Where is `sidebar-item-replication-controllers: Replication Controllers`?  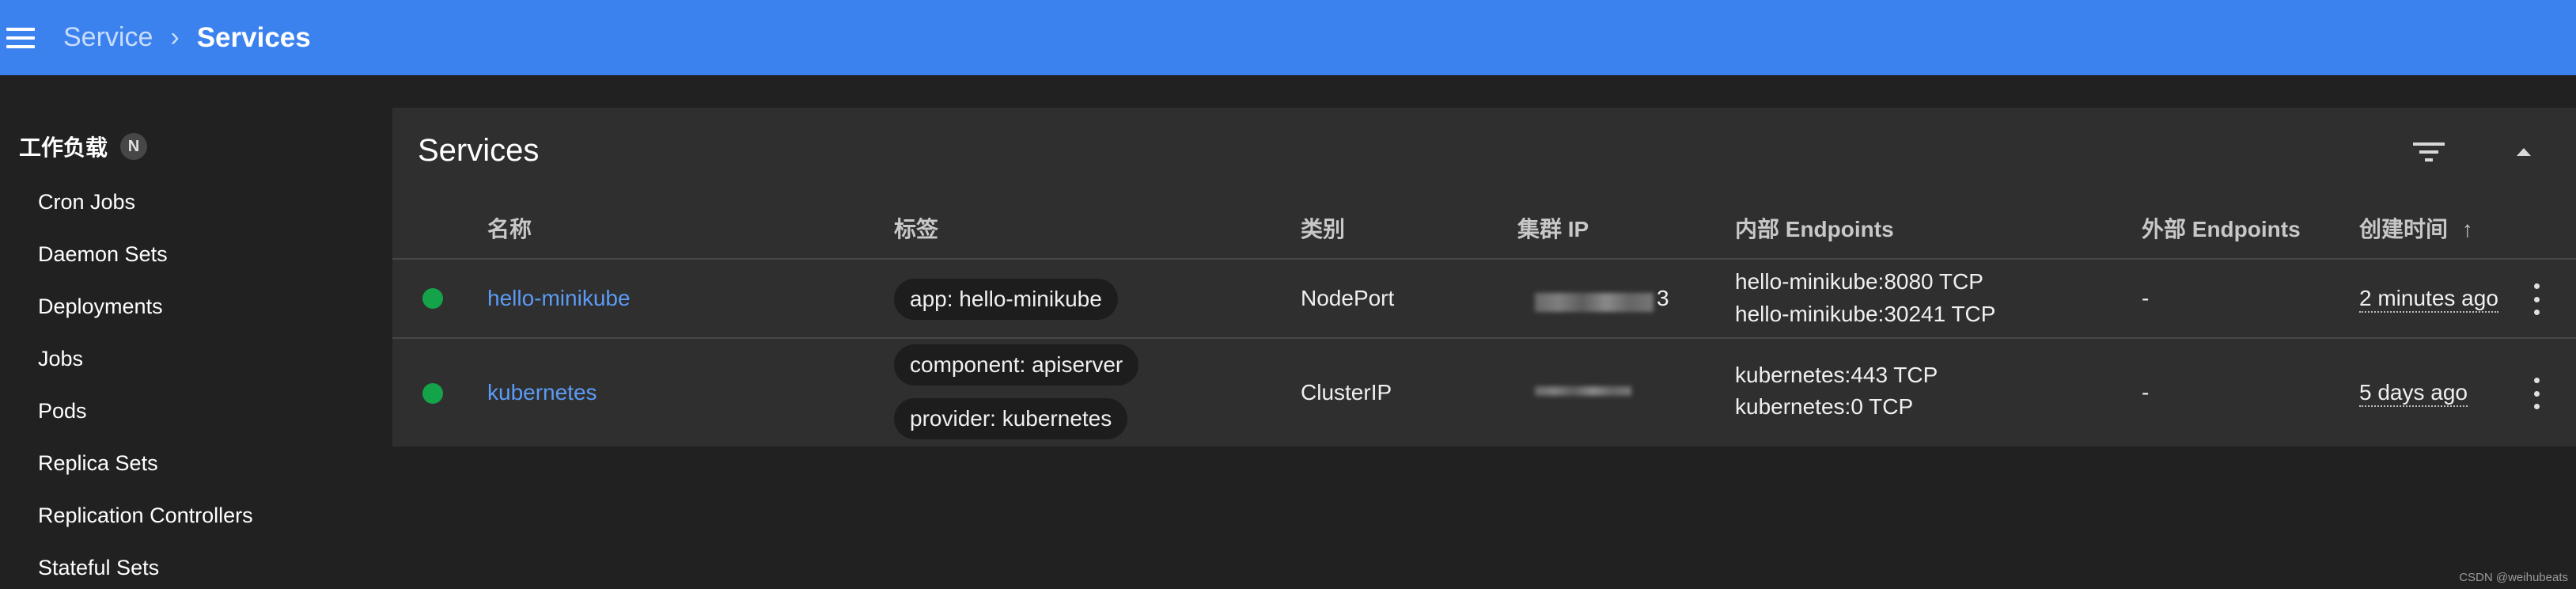
sidebar-item-replication-controllers: Replication Controllers is located at coordinates (145, 516).